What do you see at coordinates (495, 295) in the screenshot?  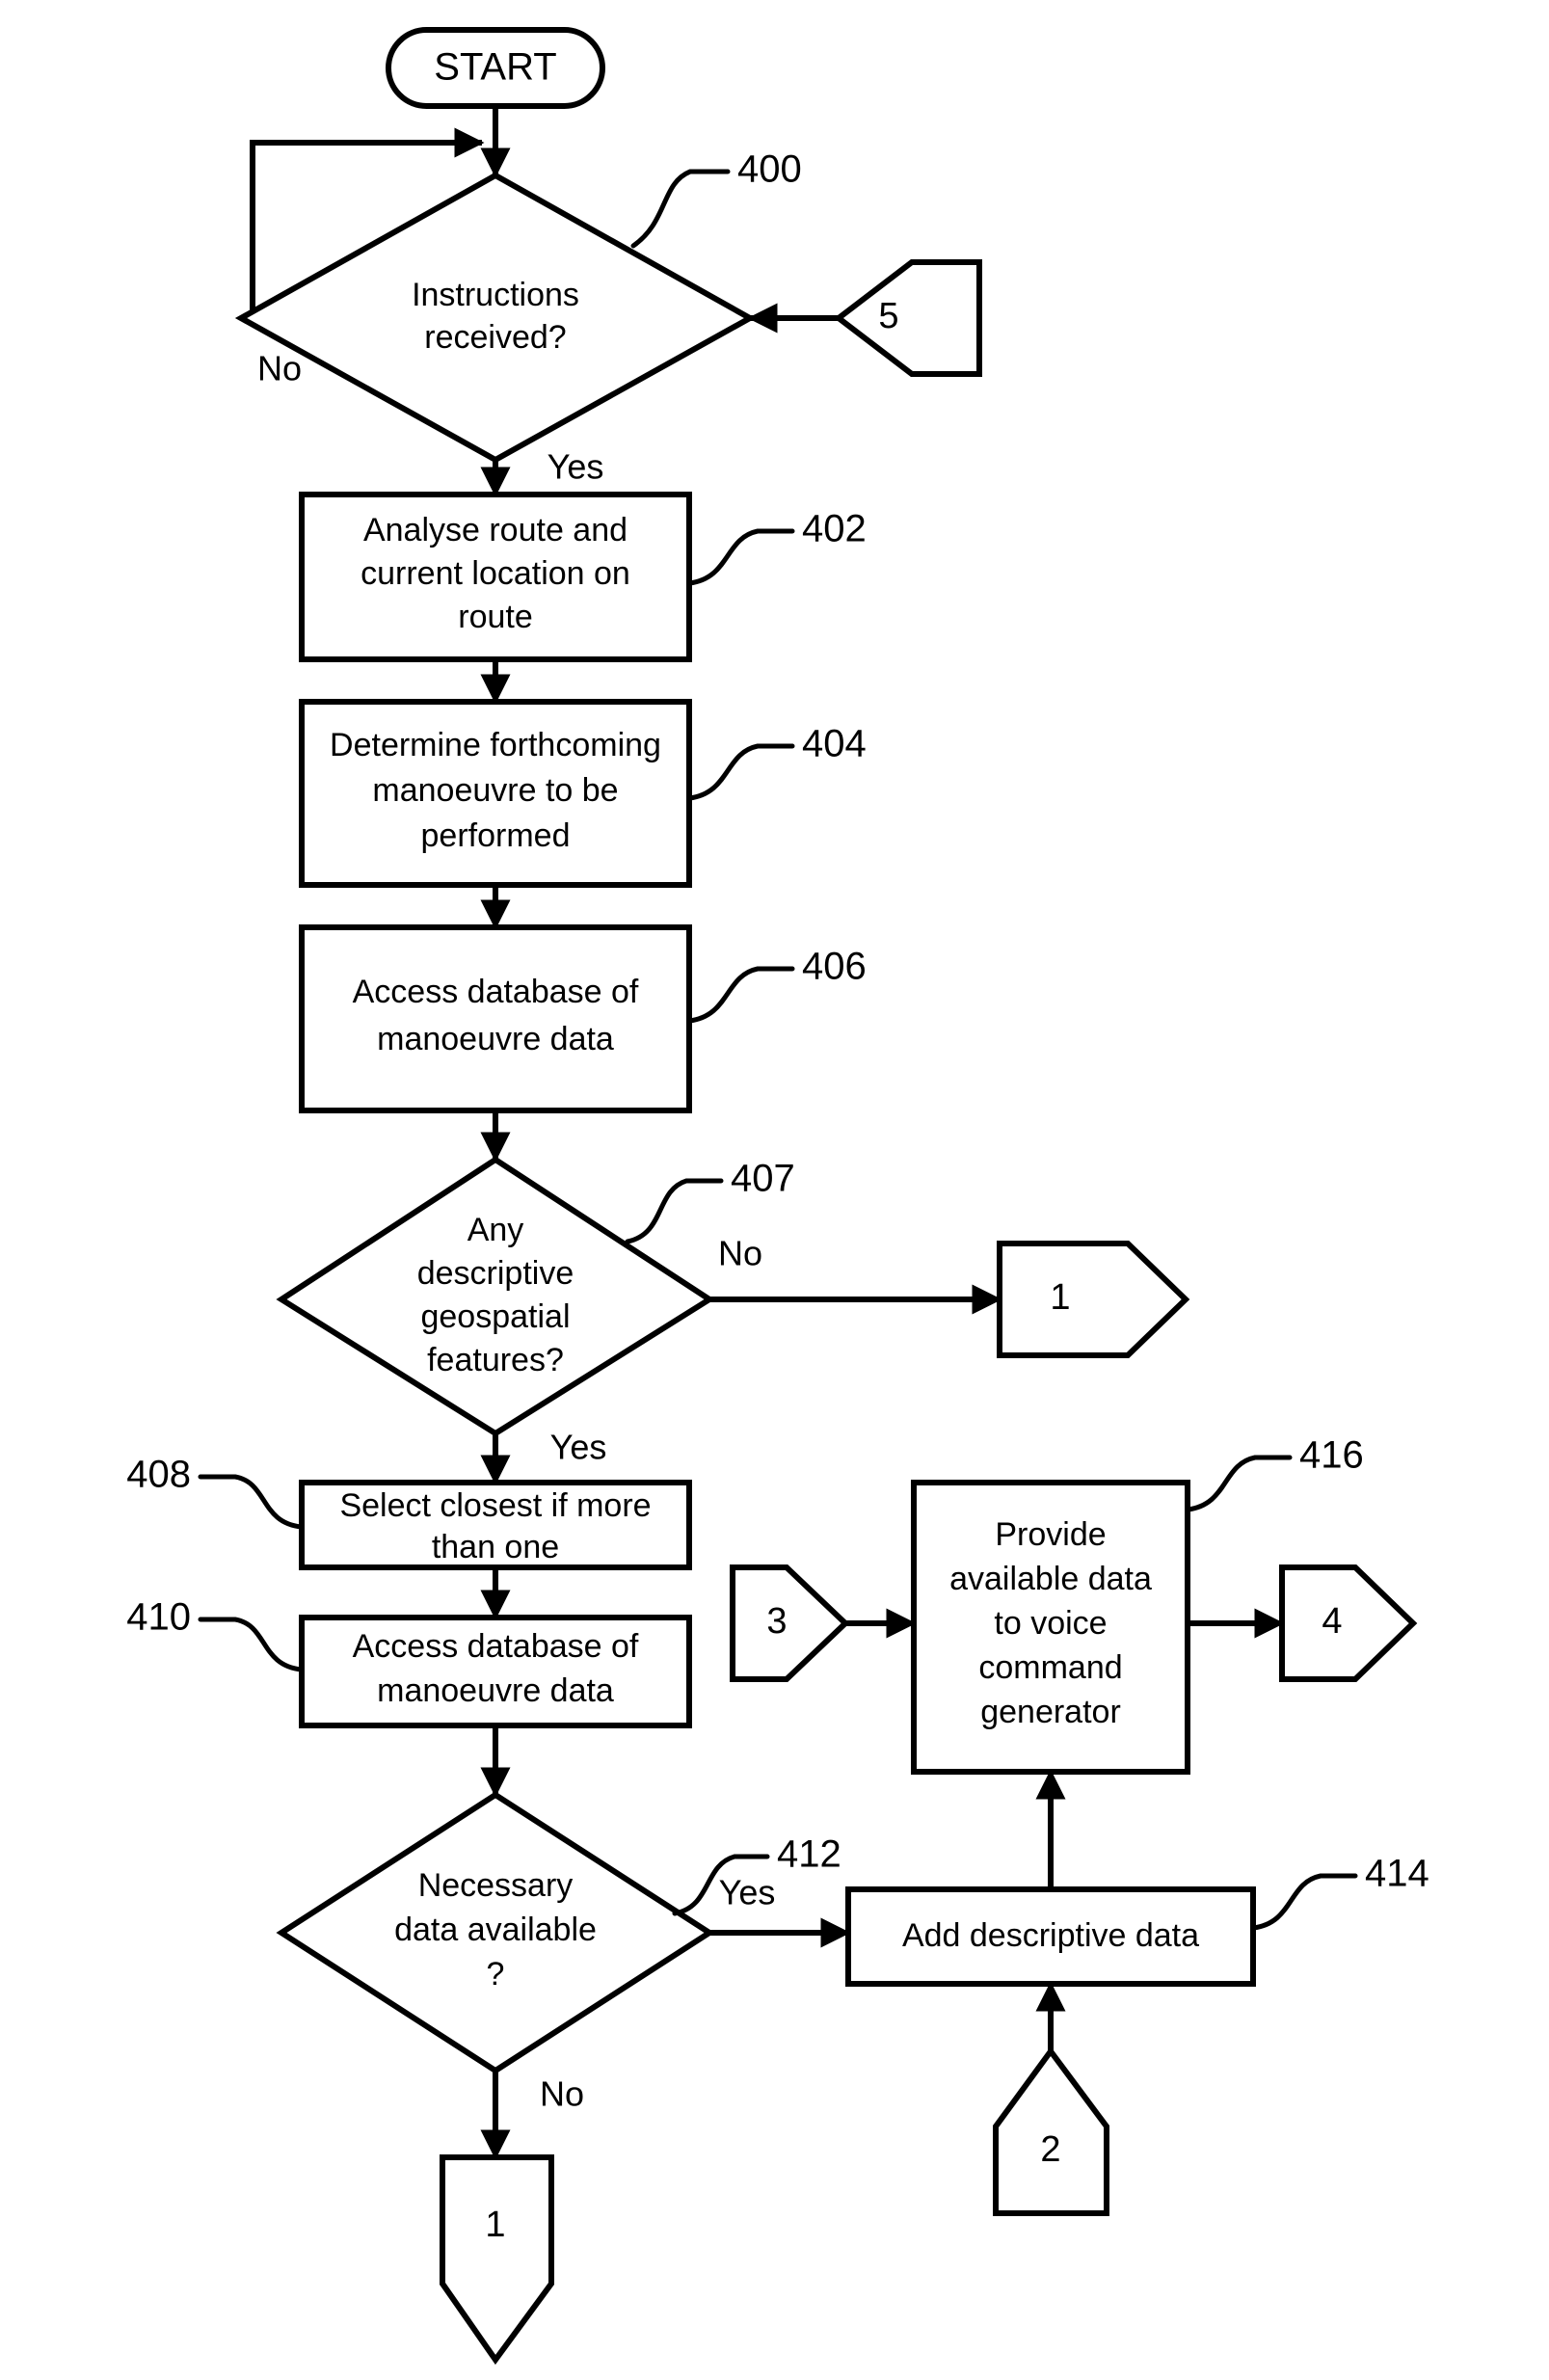 I see `node-decision-400-line-0: Instructions` at bounding box center [495, 295].